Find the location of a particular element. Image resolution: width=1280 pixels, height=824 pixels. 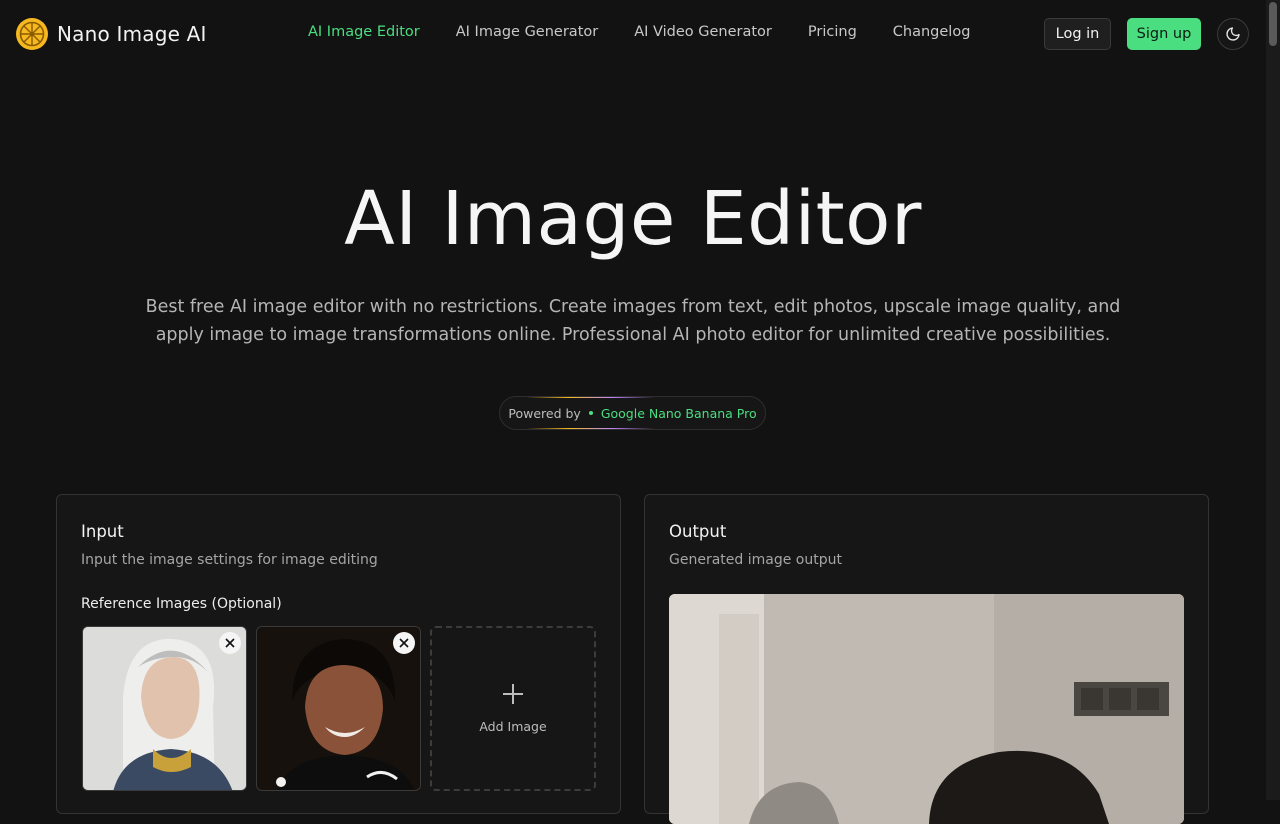

page-title: AI Image Editor is located at coordinates (633, 219).